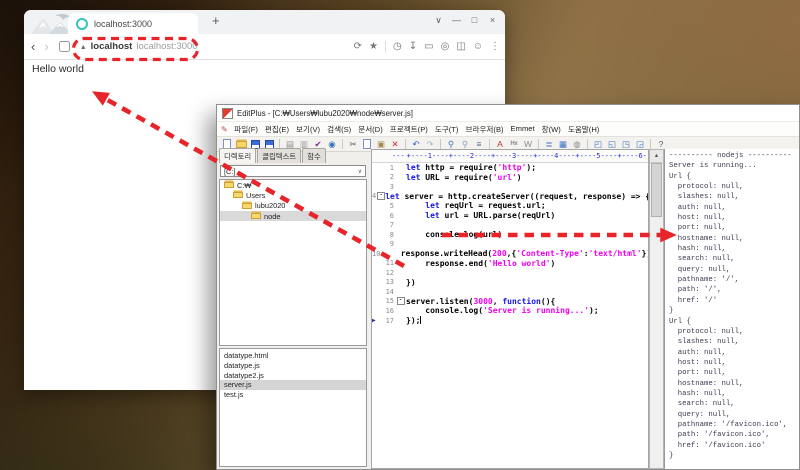  I want to click on output-line: }, so click(671, 311).